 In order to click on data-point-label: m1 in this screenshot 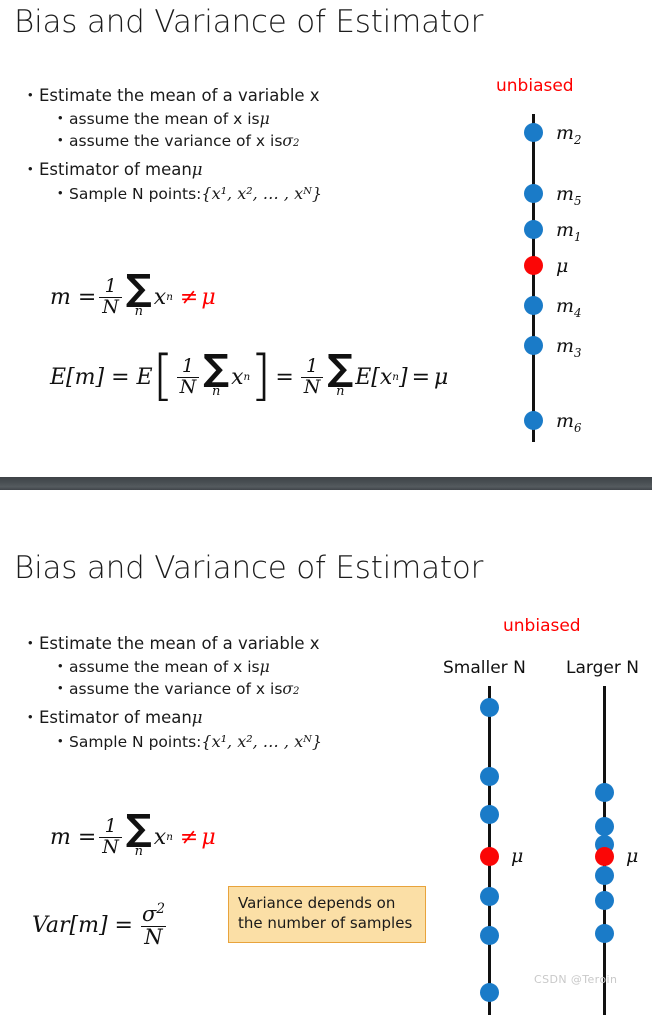, I will do `click(569, 231)`.